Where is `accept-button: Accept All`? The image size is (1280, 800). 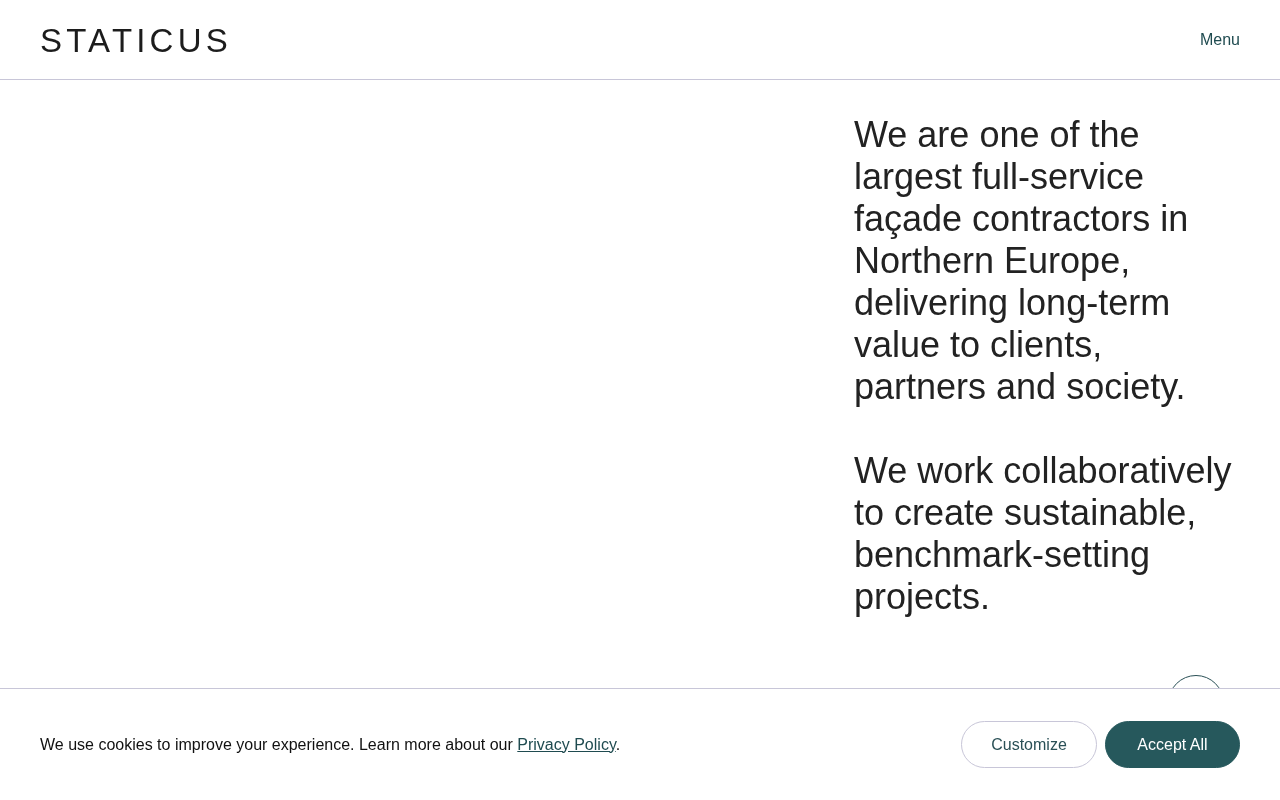 accept-button: Accept All is located at coordinates (1172, 744).